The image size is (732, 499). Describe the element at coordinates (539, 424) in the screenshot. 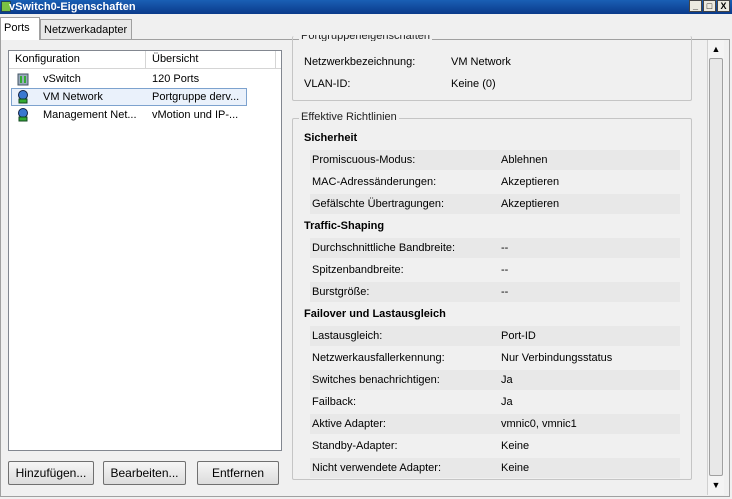

I see `field-value: vmnic0, vmnic1` at that location.